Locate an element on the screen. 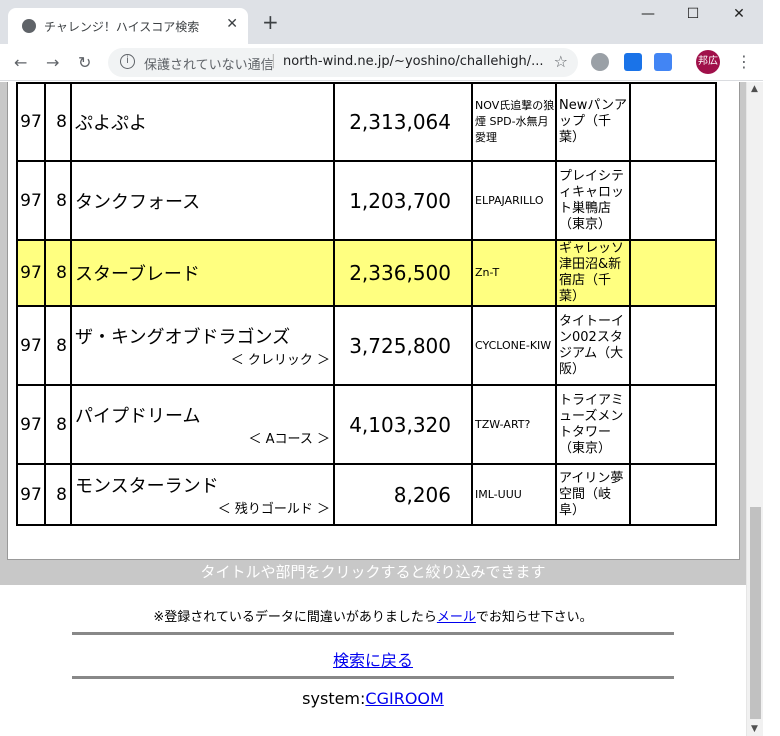  score-cell: 2,336,500 is located at coordinates (403, 273).